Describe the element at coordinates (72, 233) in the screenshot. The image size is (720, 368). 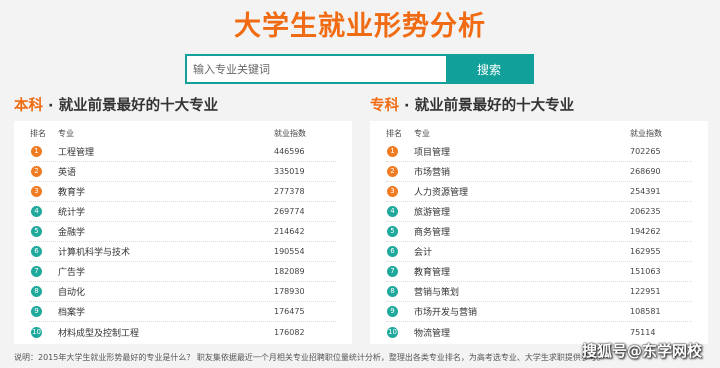
I see `major-name: 金融学` at that location.